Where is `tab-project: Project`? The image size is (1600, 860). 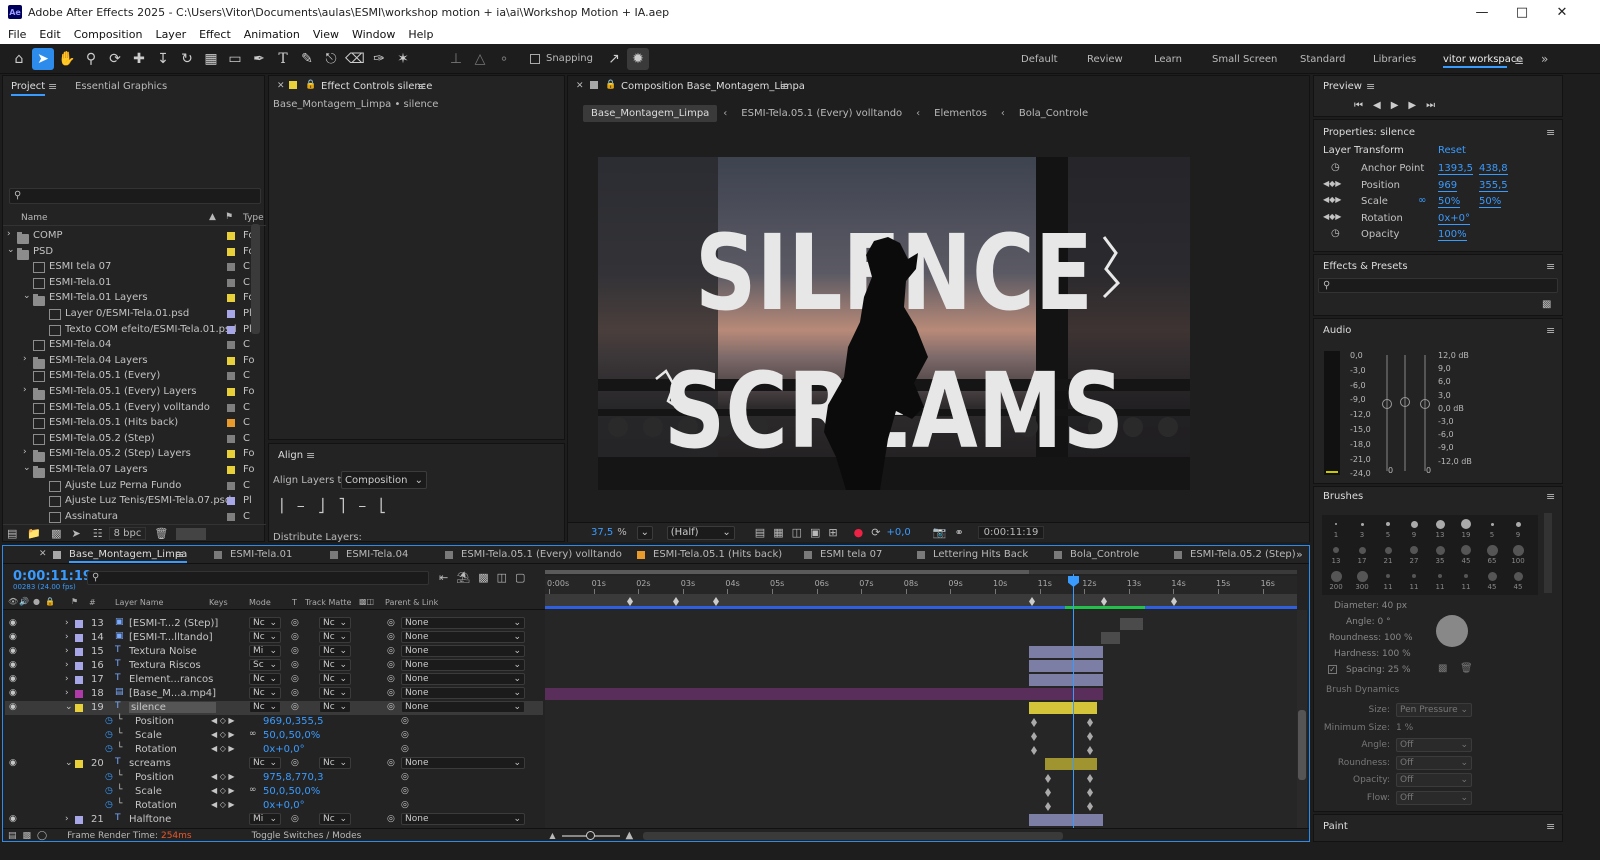
tab-project: Project is located at coordinates (28, 88).